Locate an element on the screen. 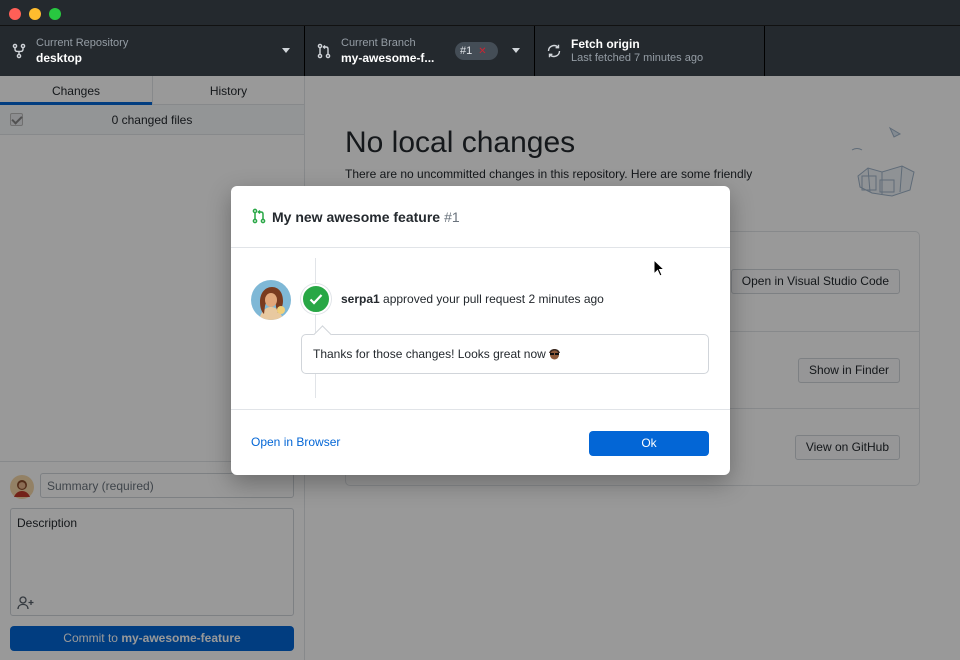 This screenshot has height=660, width=960. x-icon: ✕ is located at coordinates (482, 51).